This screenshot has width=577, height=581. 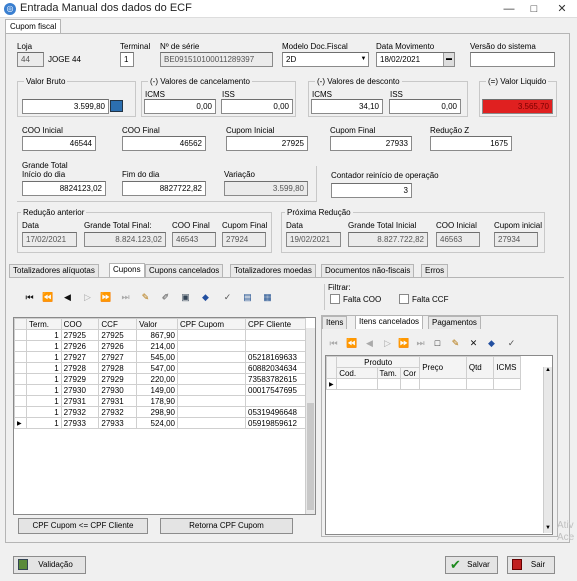 I want to click on table-row: 1 27929 27929 220,00 73583782615, so click(x=160, y=379).